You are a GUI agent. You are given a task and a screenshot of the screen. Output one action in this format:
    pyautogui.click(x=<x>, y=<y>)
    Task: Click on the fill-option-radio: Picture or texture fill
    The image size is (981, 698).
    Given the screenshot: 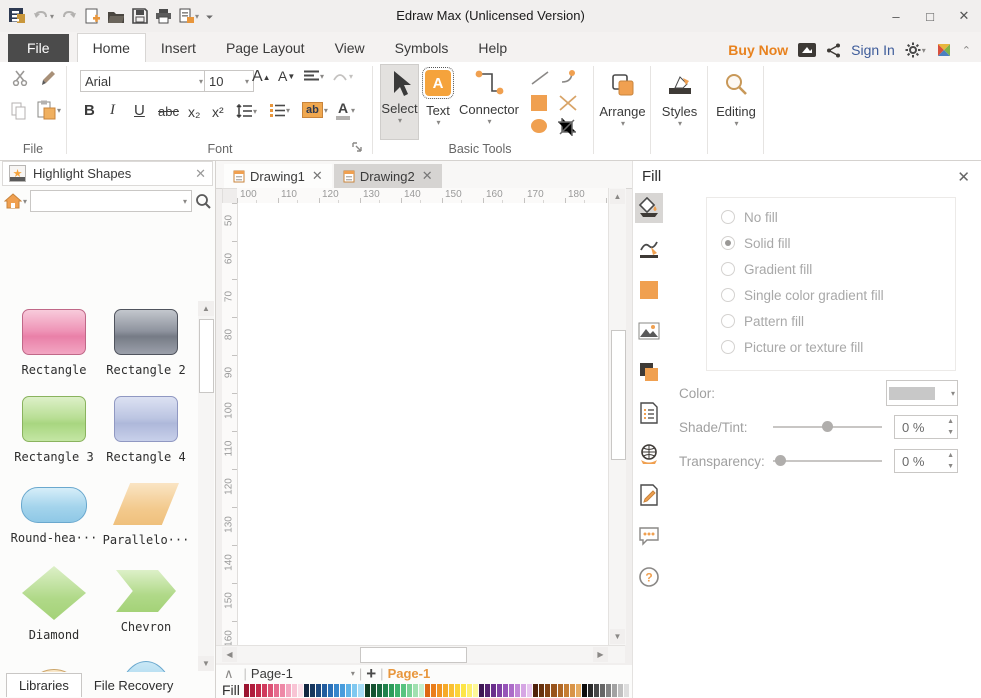 What is the action you would take?
    pyautogui.click(x=838, y=347)
    